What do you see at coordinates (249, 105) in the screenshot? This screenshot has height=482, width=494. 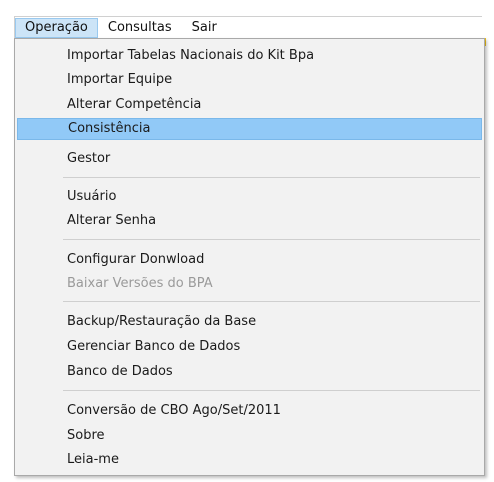 I see `menu-item-alterar-competencia: Alterar Competência` at bounding box center [249, 105].